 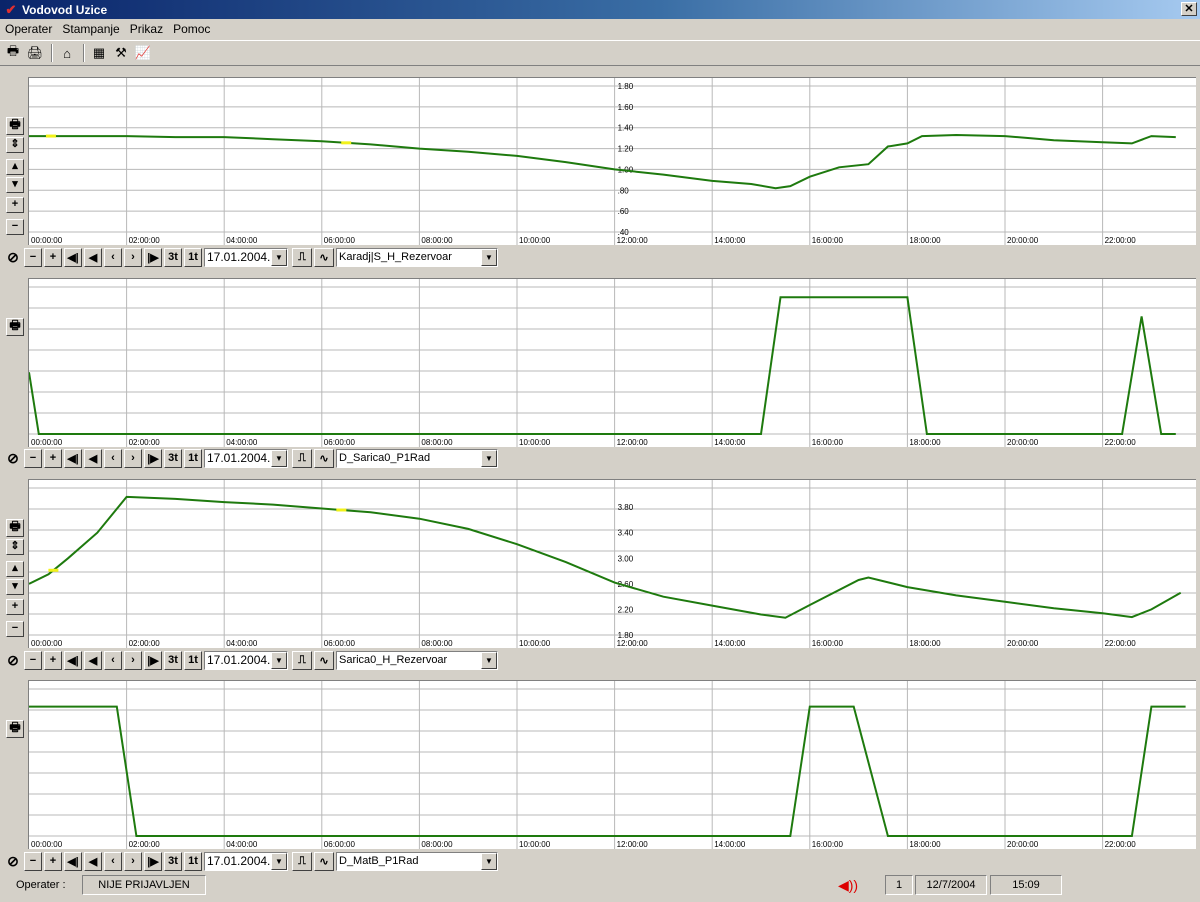 What do you see at coordinates (417, 458) in the screenshot?
I see `tag-select: D_Sarica0_P1Rad ▼` at bounding box center [417, 458].